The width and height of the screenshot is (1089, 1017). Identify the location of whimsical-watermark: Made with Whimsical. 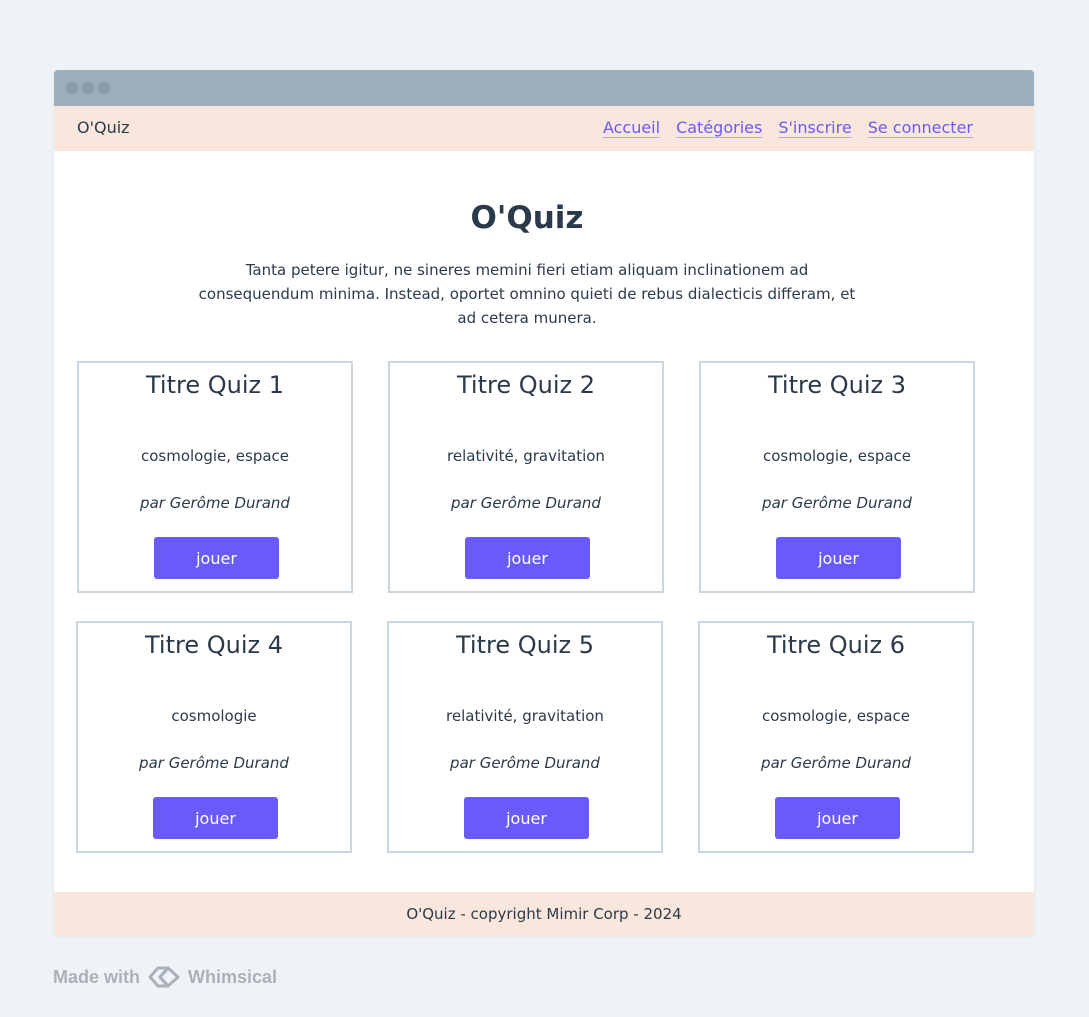
(165, 977).